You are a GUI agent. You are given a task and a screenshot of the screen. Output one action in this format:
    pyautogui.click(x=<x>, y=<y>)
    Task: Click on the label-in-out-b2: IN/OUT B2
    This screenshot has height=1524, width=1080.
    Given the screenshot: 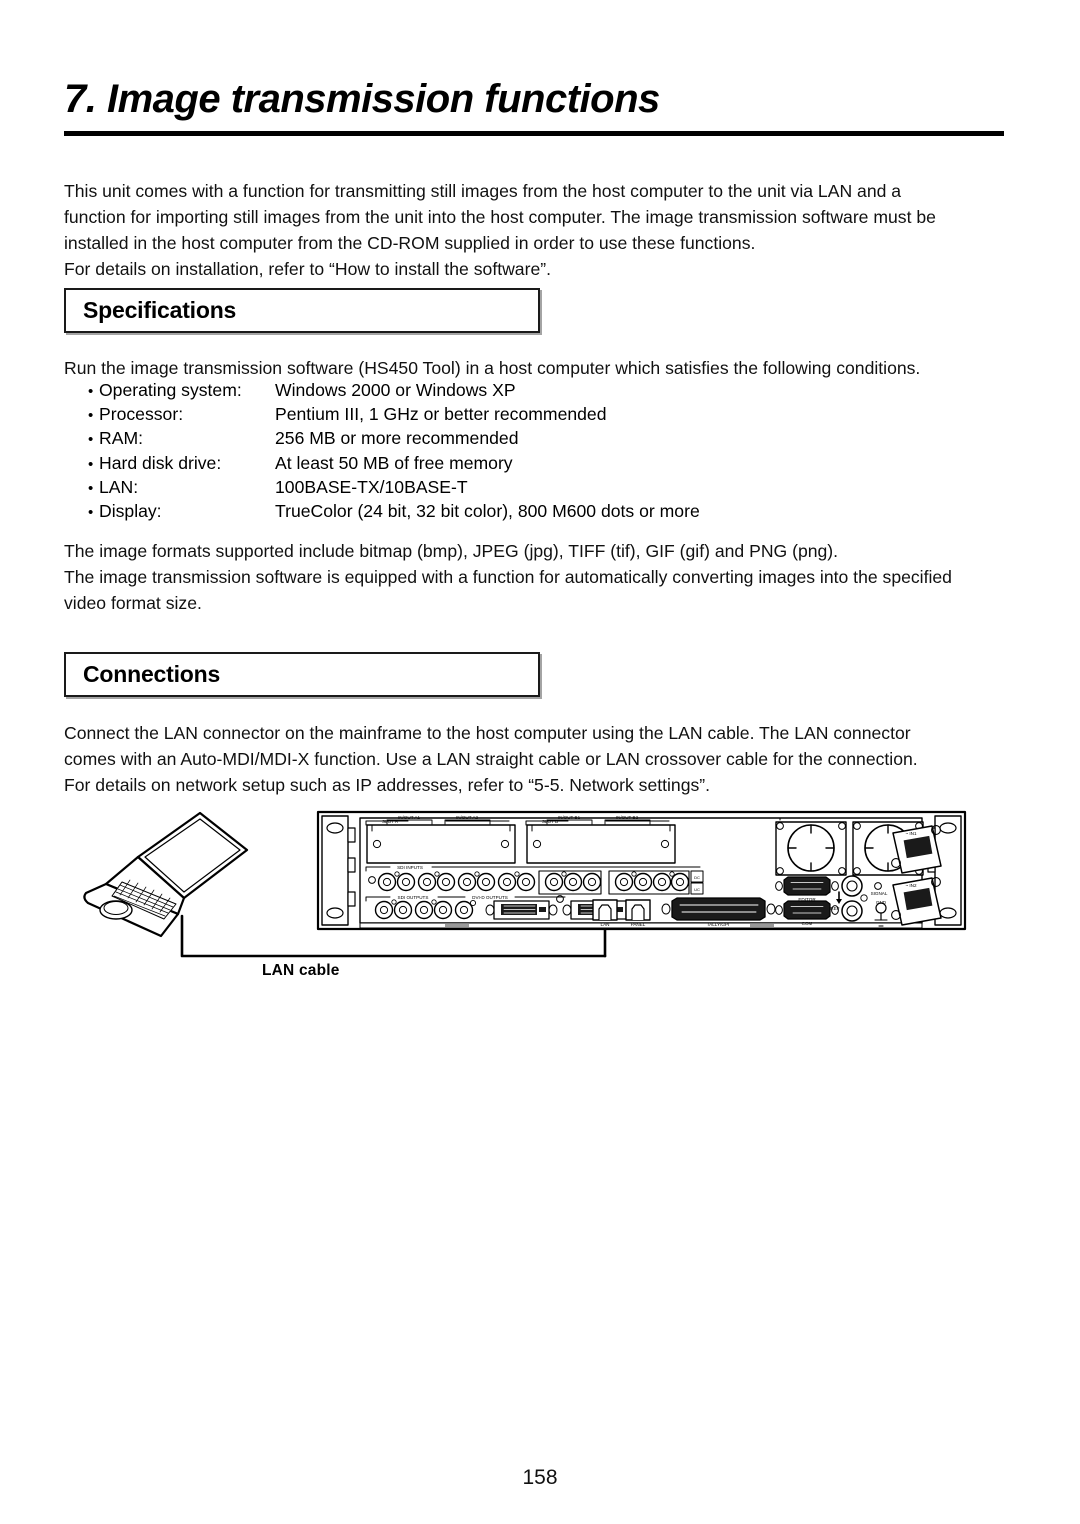 What is the action you would take?
    pyautogui.click(x=627, y=817)
    